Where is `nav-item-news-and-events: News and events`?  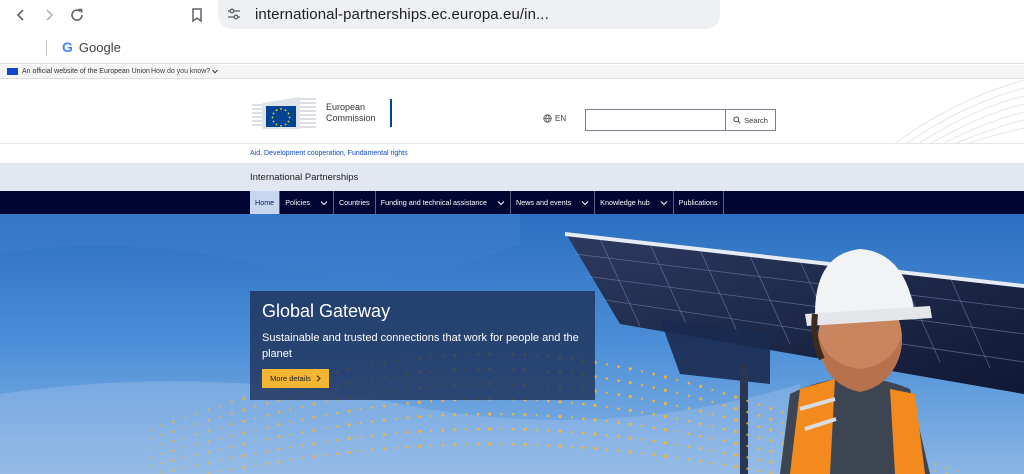
nav-item-news-and-events: News and events is located at coordinates (553, 202).